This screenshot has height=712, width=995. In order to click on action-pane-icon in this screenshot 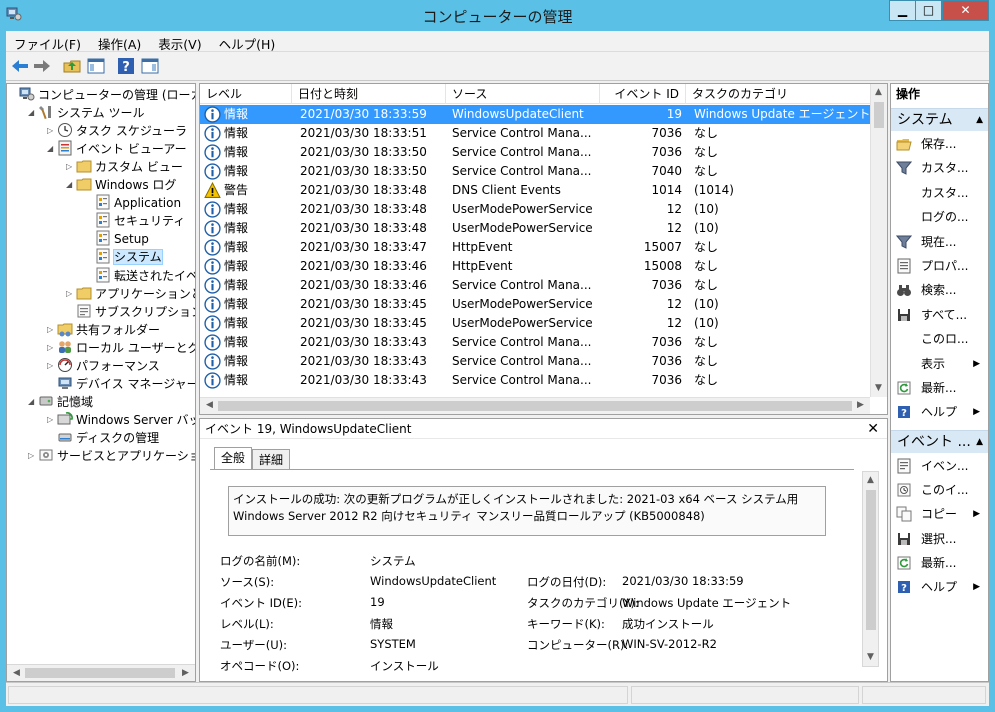, I will do `click(150, 66)`.